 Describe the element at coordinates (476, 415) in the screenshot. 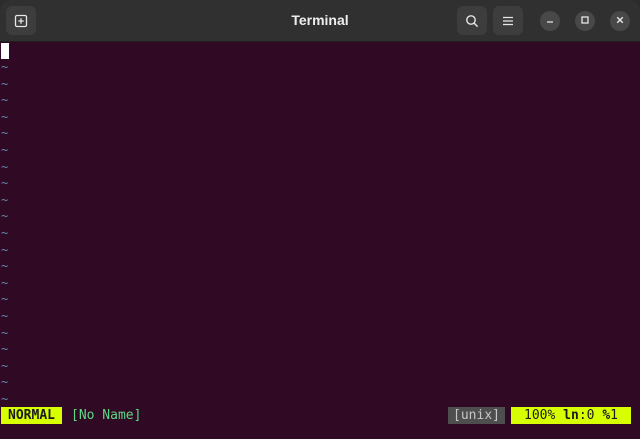

I see `file-format: [unix]` at that location.